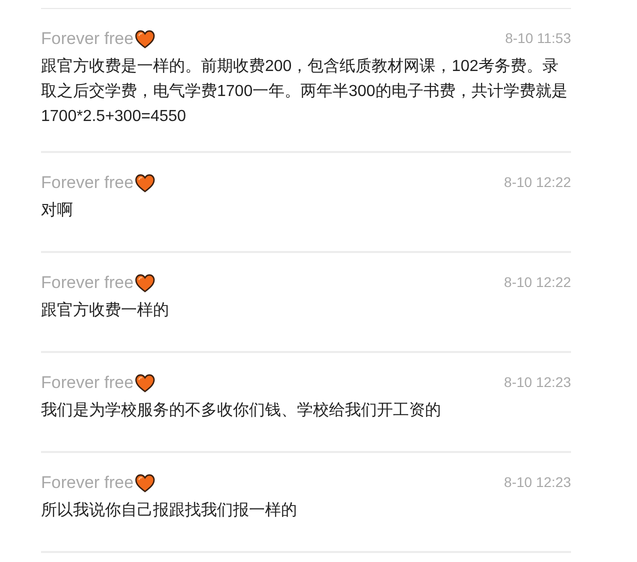  What do you see at coordinates (105, 310) in the screenshot?
I see `comment-text: 跟官方收费一样的` at bounding box center [105, 310].